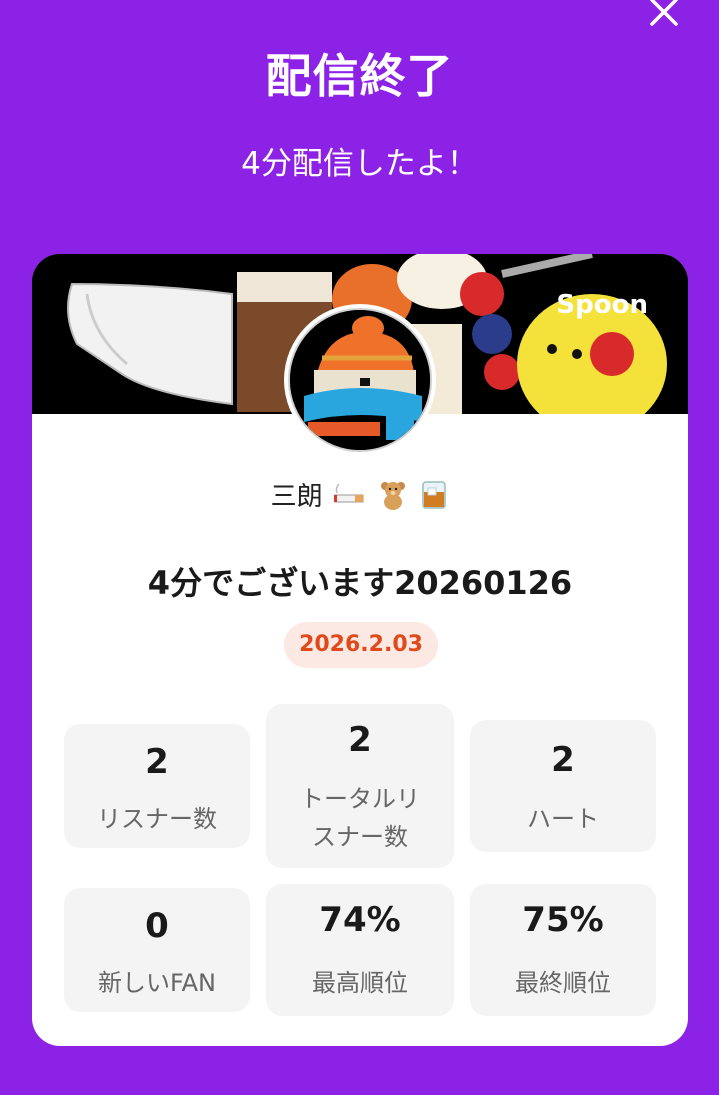  I want to click on stat-value: 0, so click(157, 926).